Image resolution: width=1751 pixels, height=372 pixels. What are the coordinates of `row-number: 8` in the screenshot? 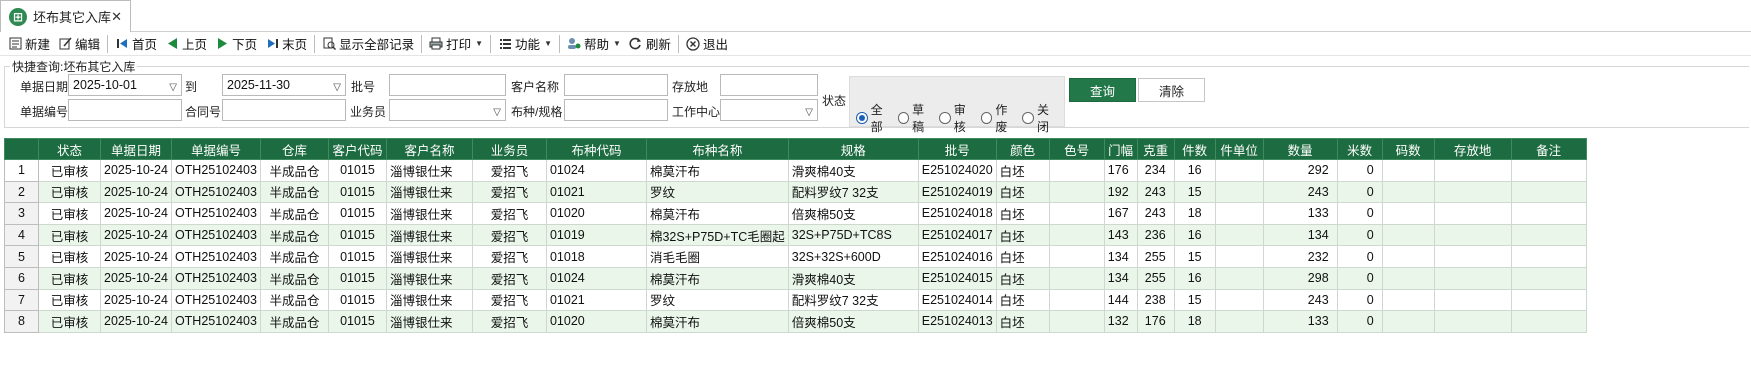 It's located at (21, 321).